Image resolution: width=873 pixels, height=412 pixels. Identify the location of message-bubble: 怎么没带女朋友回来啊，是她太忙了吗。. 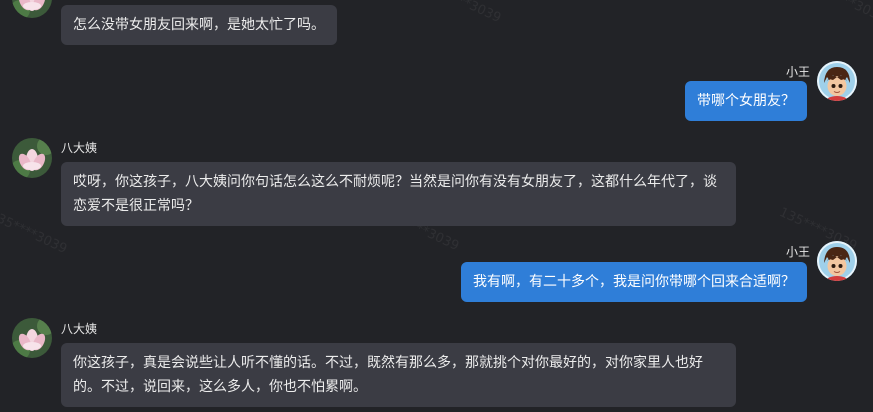
(199, 25).